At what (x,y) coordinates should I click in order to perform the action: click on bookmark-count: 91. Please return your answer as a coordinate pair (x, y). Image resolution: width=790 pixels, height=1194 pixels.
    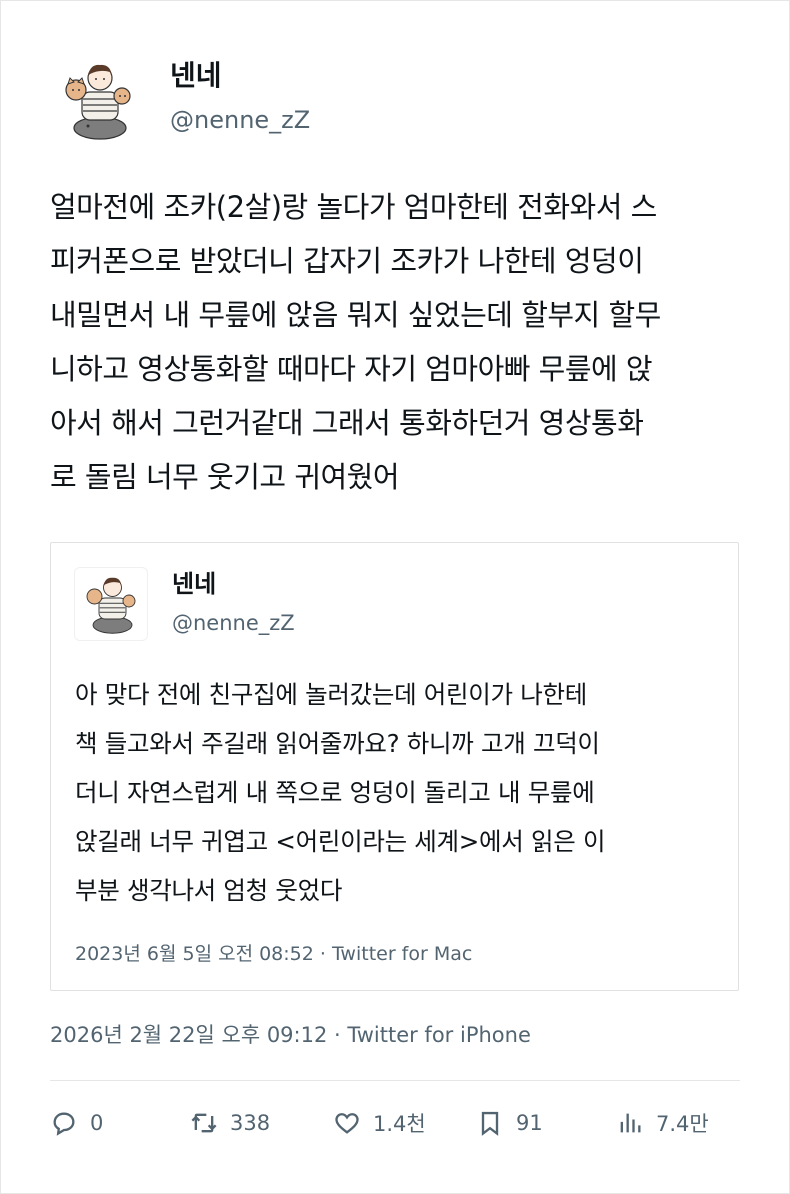
    Looking at the image, I should click on (529, 1123).